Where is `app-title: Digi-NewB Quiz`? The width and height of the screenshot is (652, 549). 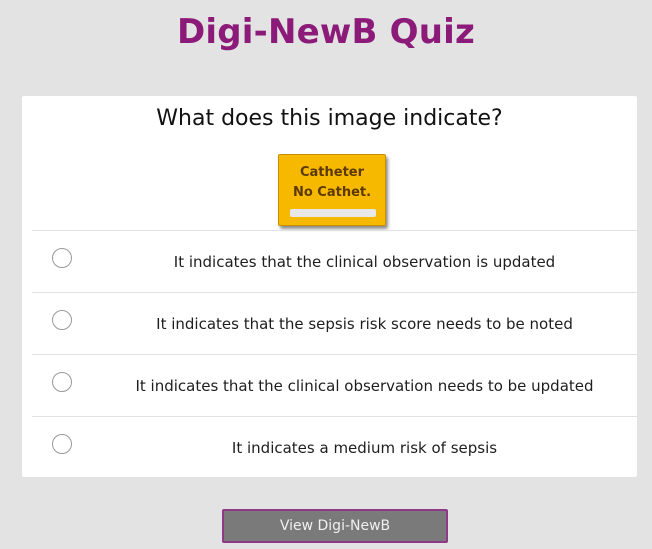 app-title: Digi-NewB Quiz is located at coordinates (325, 32).